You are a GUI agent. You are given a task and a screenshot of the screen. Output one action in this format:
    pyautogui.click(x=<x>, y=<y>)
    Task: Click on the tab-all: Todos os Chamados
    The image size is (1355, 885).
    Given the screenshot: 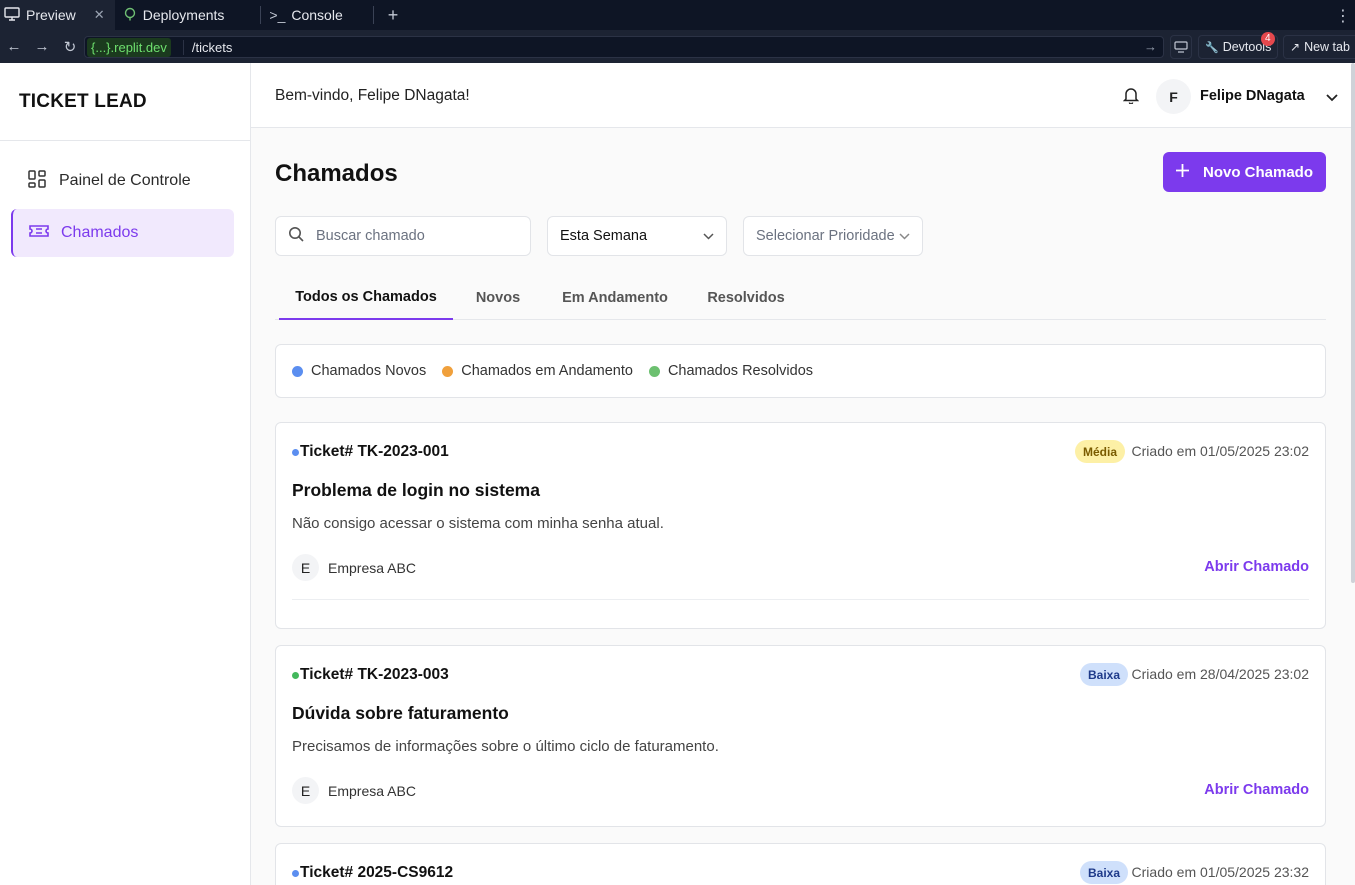 What is the action you would take?
    pyautogui.click(x=366, y=298)
    